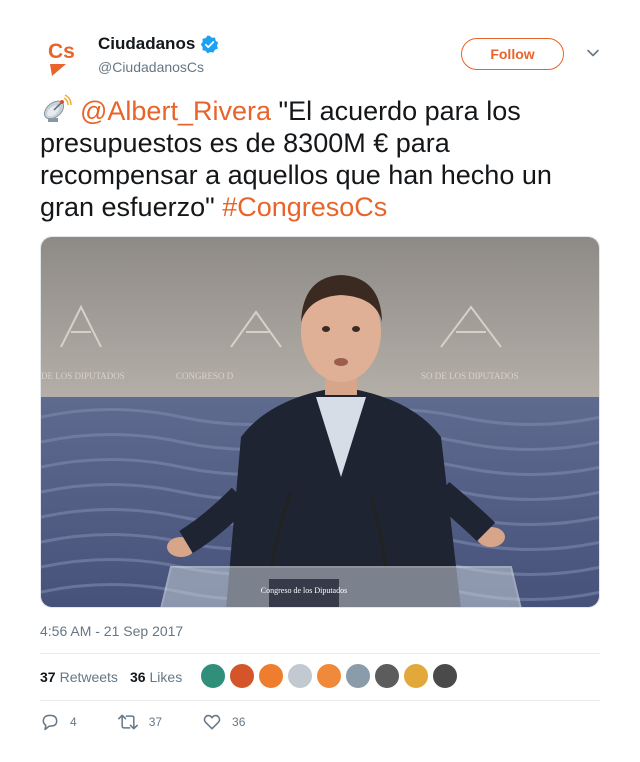 The width and height of the screenshot is (640, 762). Describe the element at coordinates (304, 207) in the screenshot. I see `hashtag-link: #CongresoCs` at that location.